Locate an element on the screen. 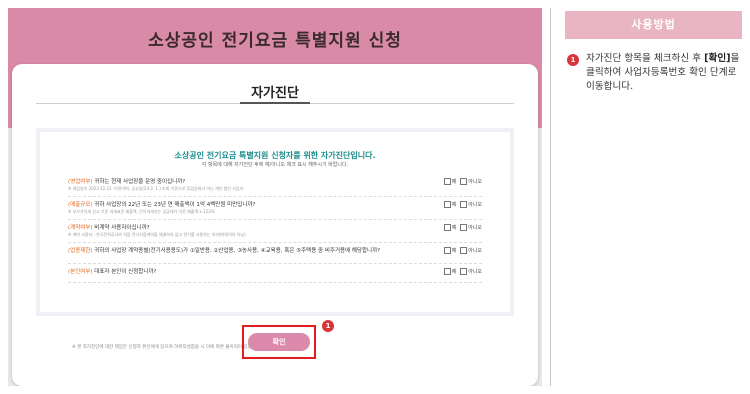 This screenshot has height=394, width=750. question-text: (계약여부) 비계약 사용자이십니까? is located at coordinates (275, 227).